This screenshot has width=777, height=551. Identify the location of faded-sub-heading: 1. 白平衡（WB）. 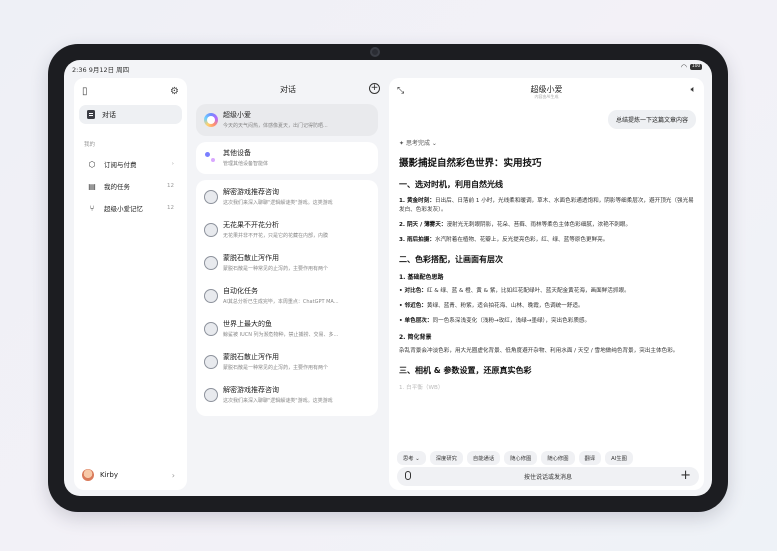
(421, 388).